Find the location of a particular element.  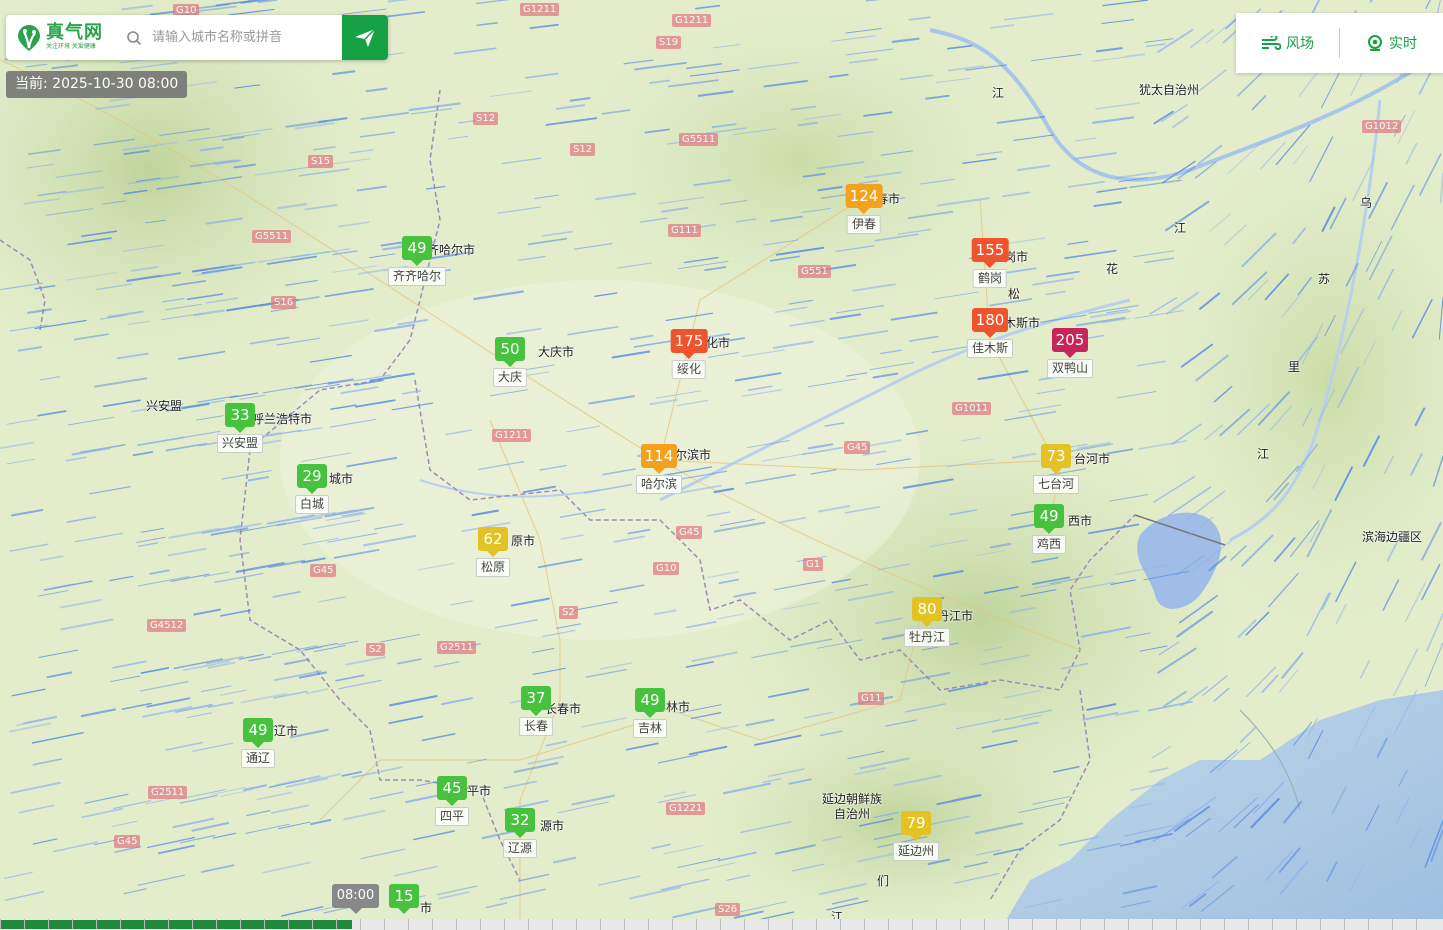

aqi-city-name: 白城 is located at coordinates (312, 504).